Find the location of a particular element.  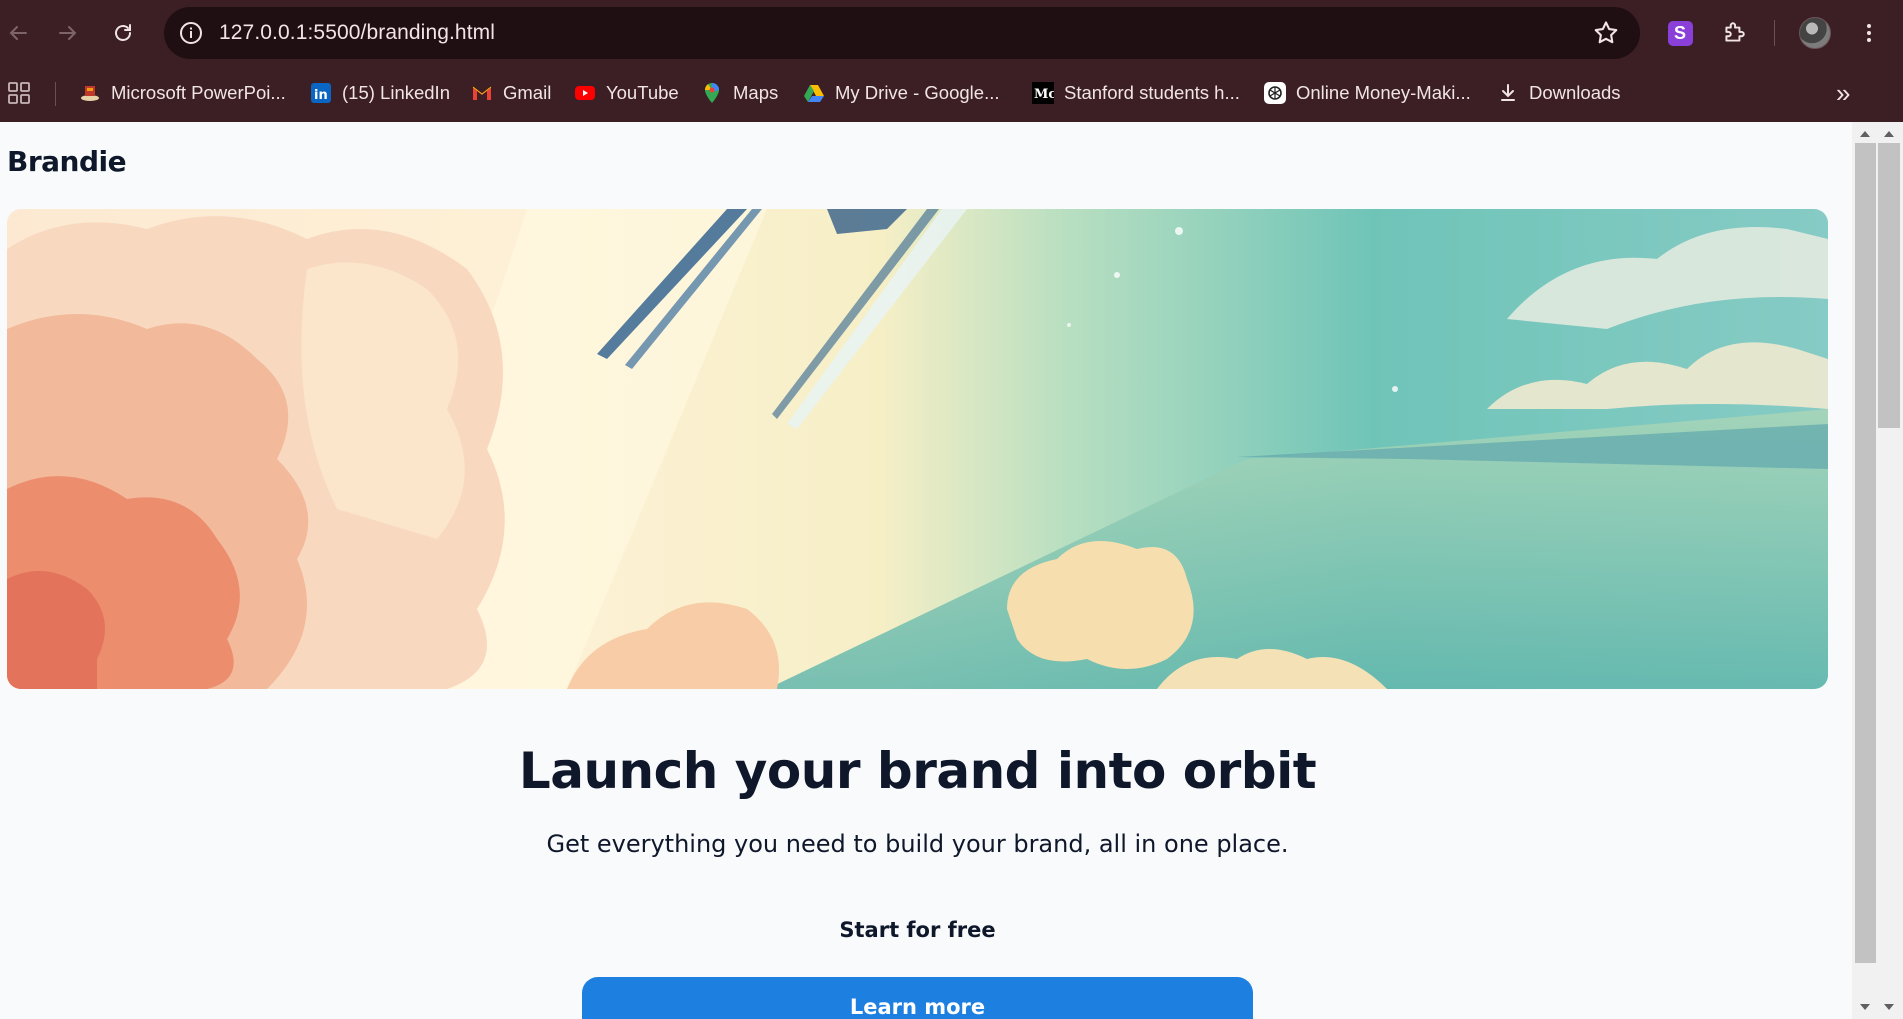

extension-s-icon: S is located at coordinates (1680, 33).